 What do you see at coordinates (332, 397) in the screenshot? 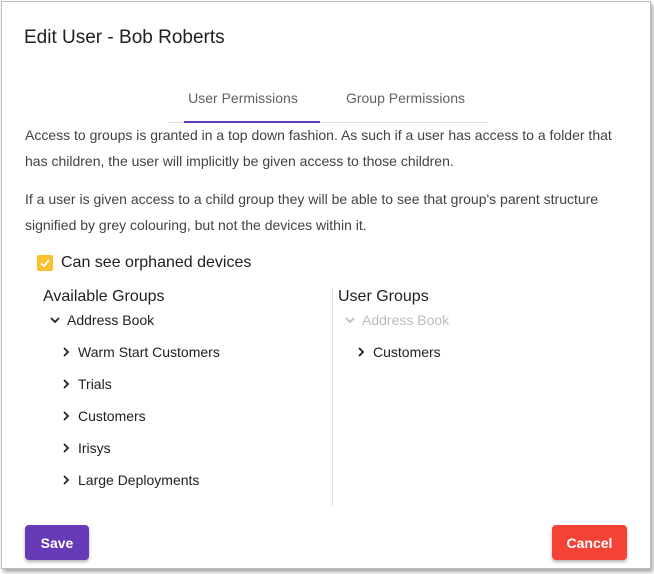
I see `column-divider` at bounding box center [332, 397].